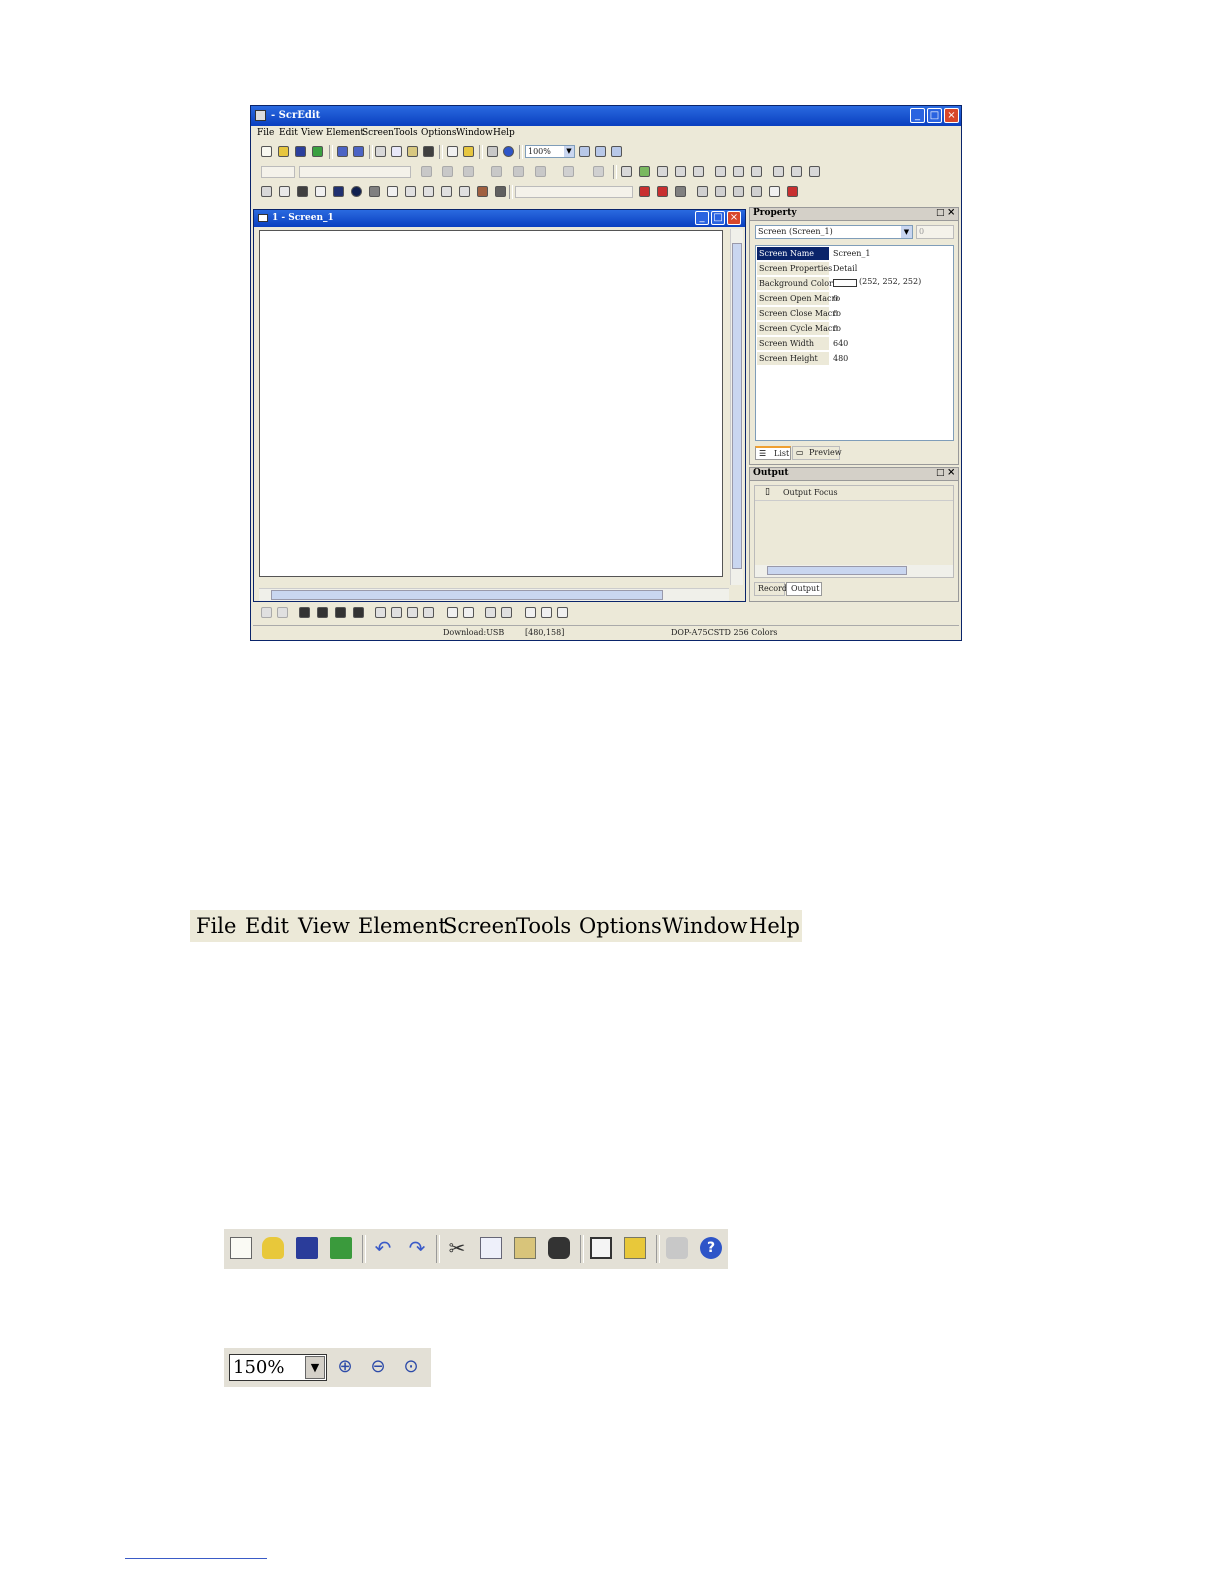  What do you see at coordinates (518, 171) in the screenshot?
I see `align-middle-icon` at bounding box center [518, 171].